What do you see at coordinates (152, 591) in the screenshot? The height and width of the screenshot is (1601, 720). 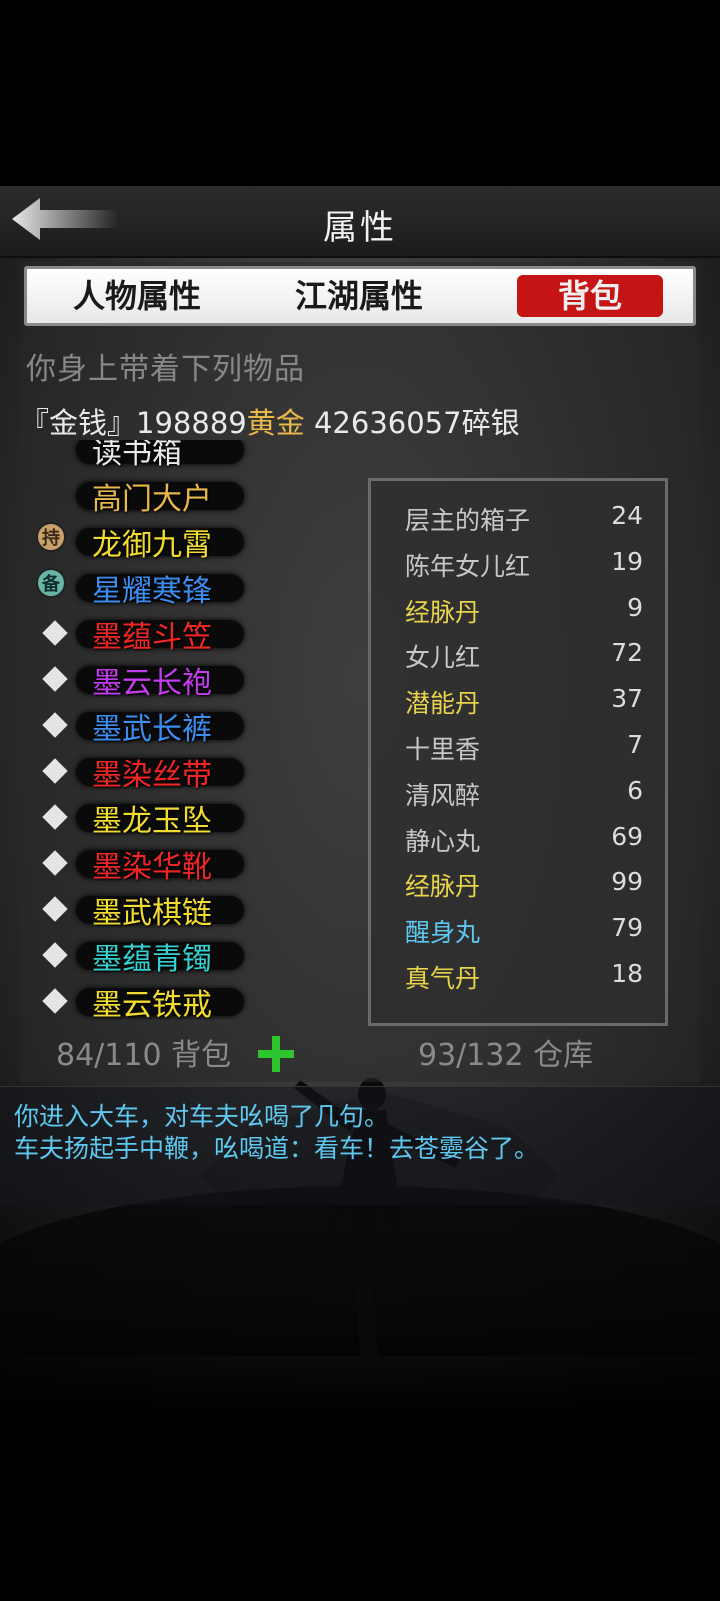 I see `equipment-name: 星耀寒锋` at bounding box center [152, 591].